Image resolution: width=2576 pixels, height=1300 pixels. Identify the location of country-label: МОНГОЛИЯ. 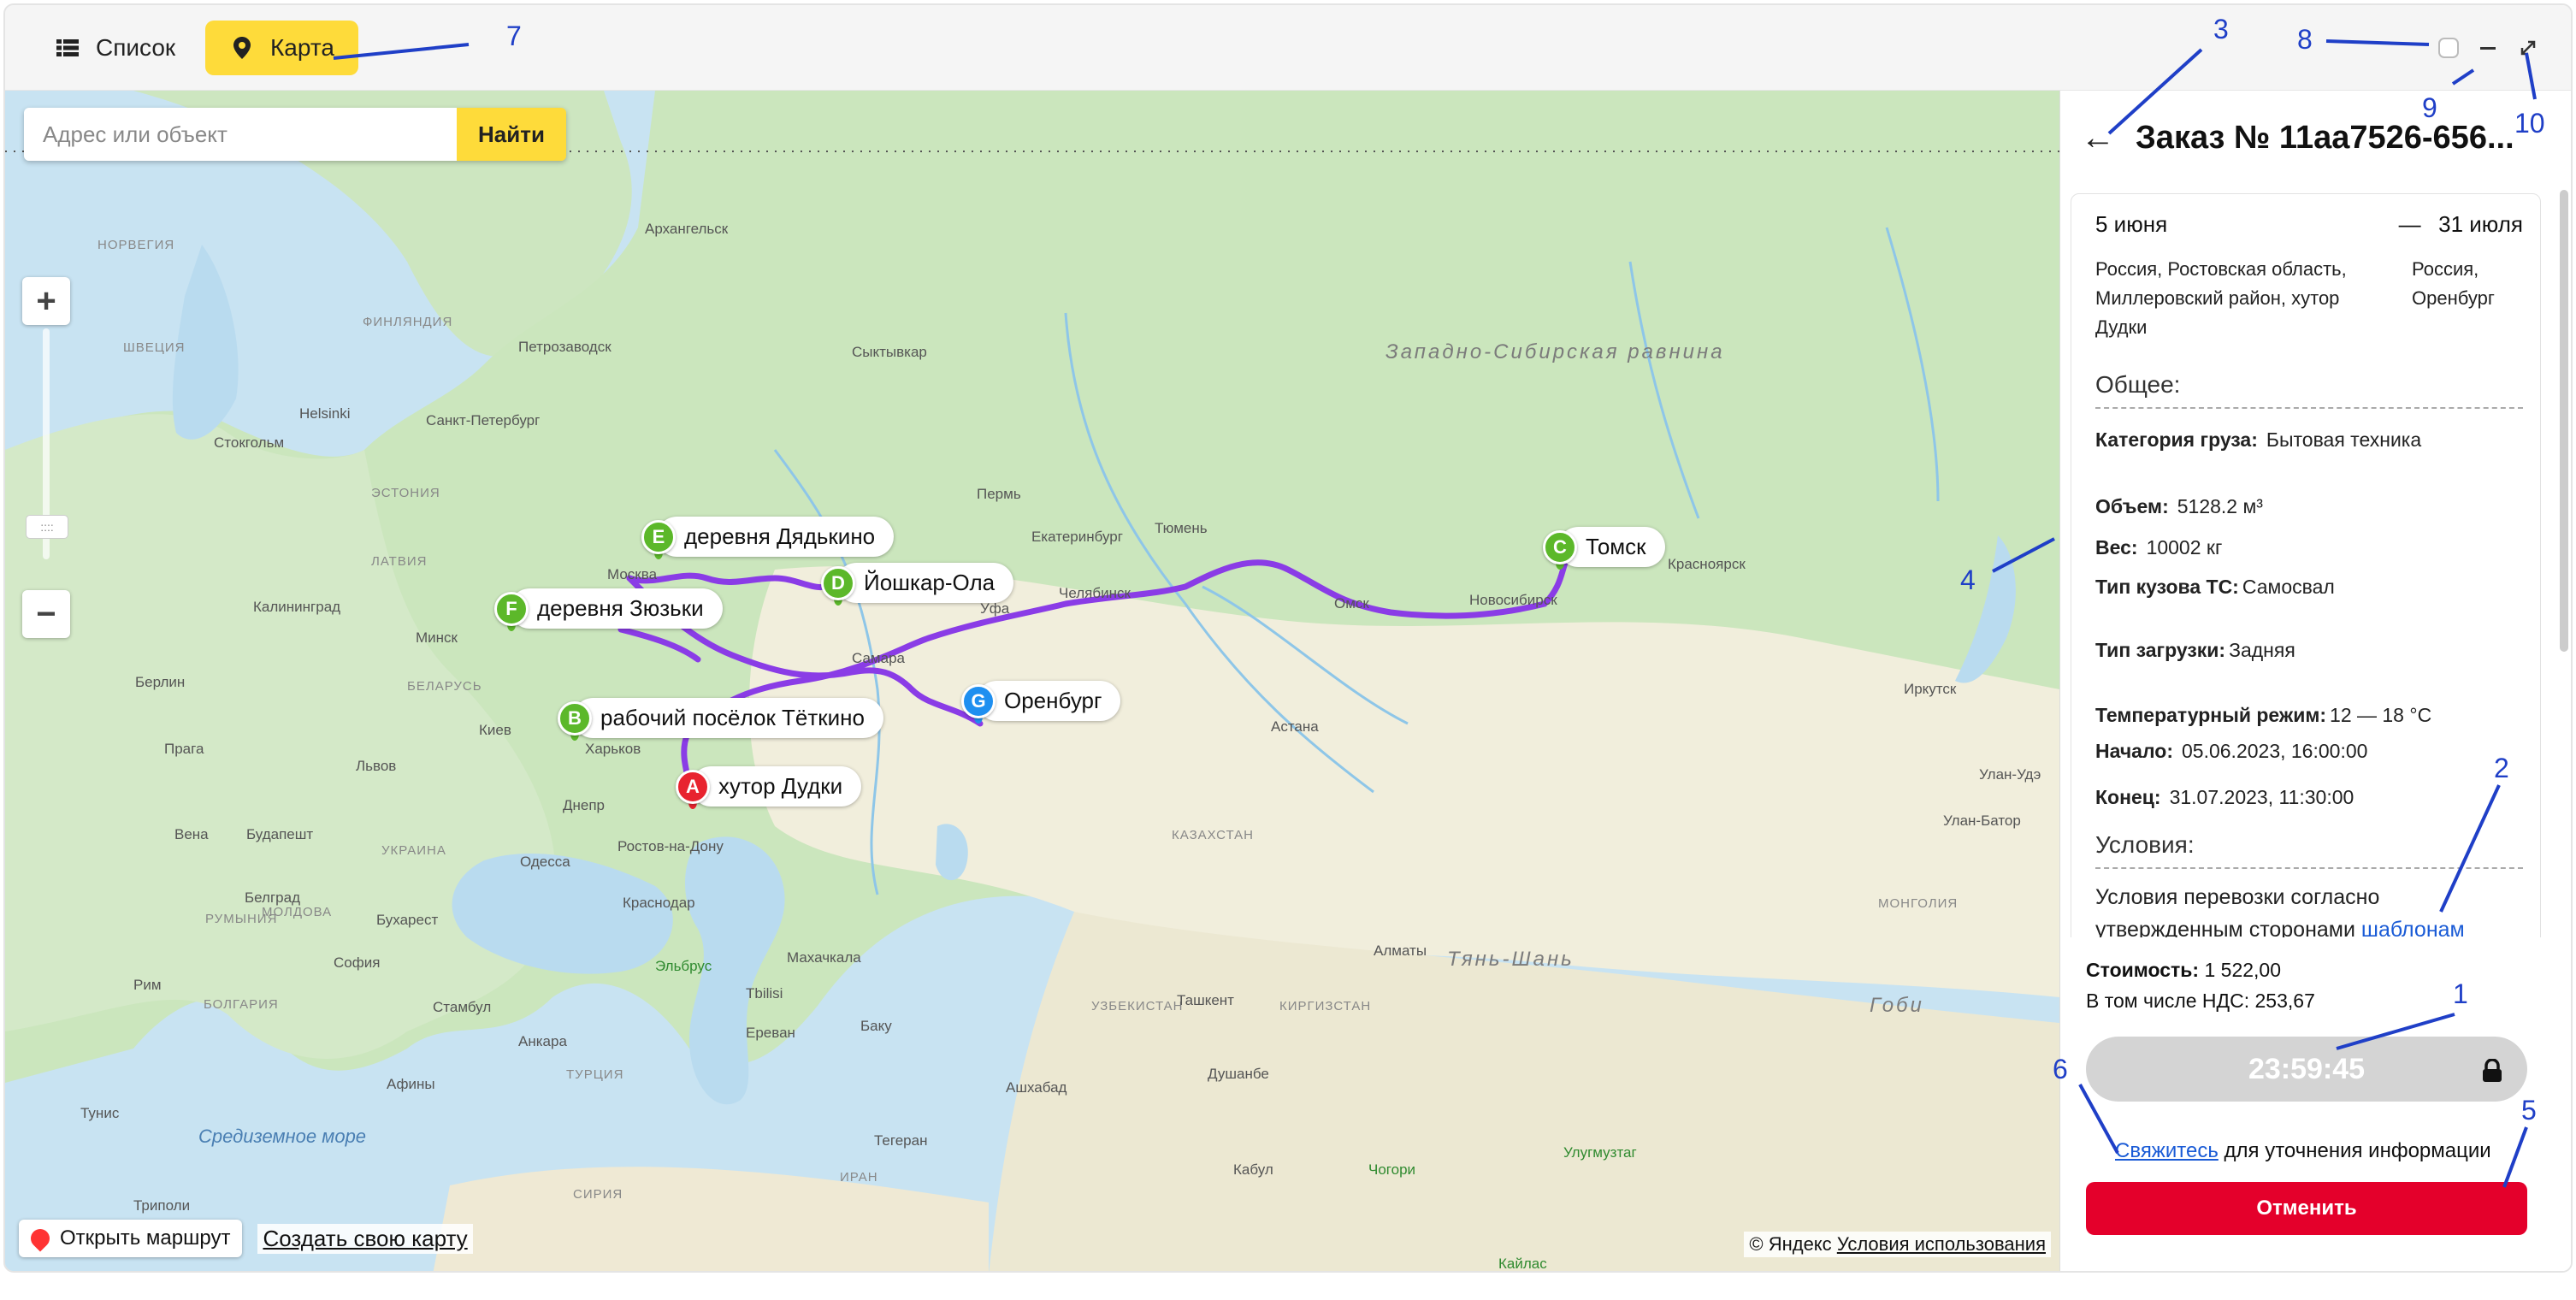
(1918, 904).